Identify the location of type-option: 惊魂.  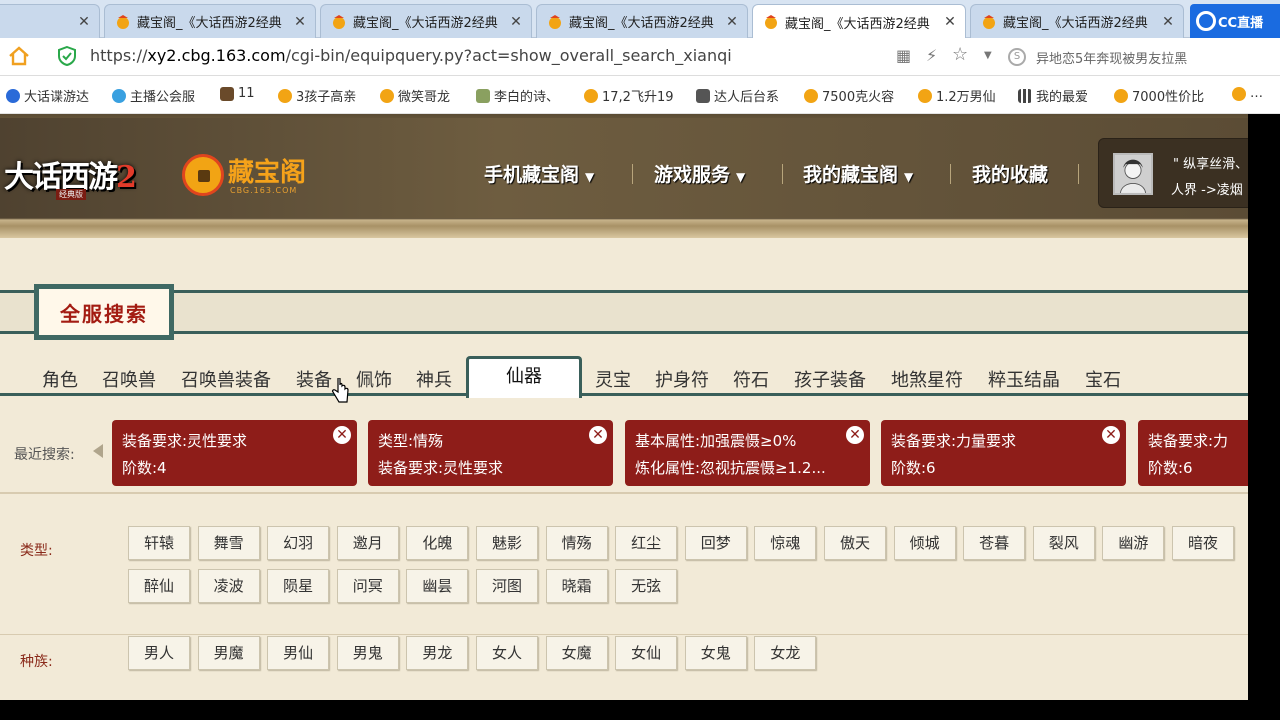
(785, 543).